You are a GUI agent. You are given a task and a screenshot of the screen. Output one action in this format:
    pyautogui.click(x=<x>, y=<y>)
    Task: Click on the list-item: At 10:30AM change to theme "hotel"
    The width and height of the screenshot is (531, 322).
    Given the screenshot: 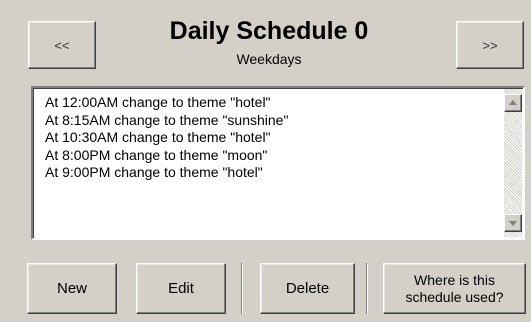 What is the action you would take?
    pyautogui.click(x=166, y=138)
    